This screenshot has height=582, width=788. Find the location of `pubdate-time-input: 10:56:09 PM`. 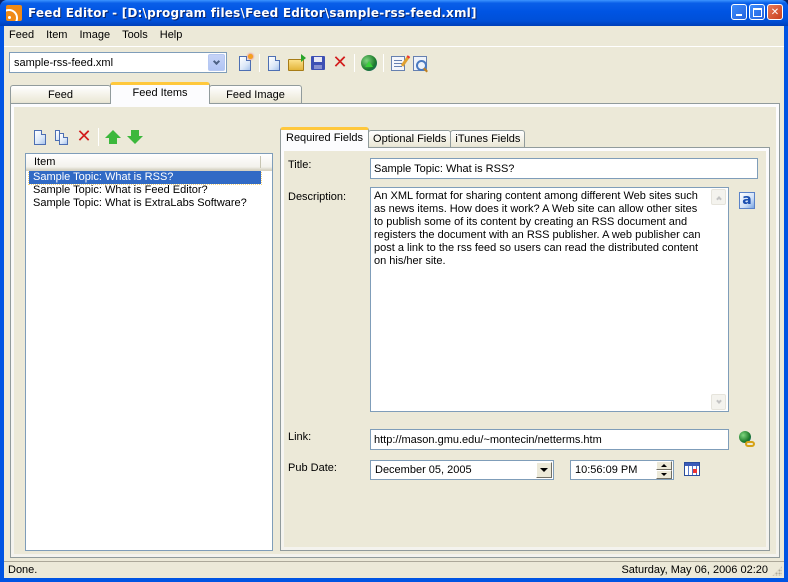

pubdate-time-input: 10:56:09 PM is located at coordinates (622, 470).